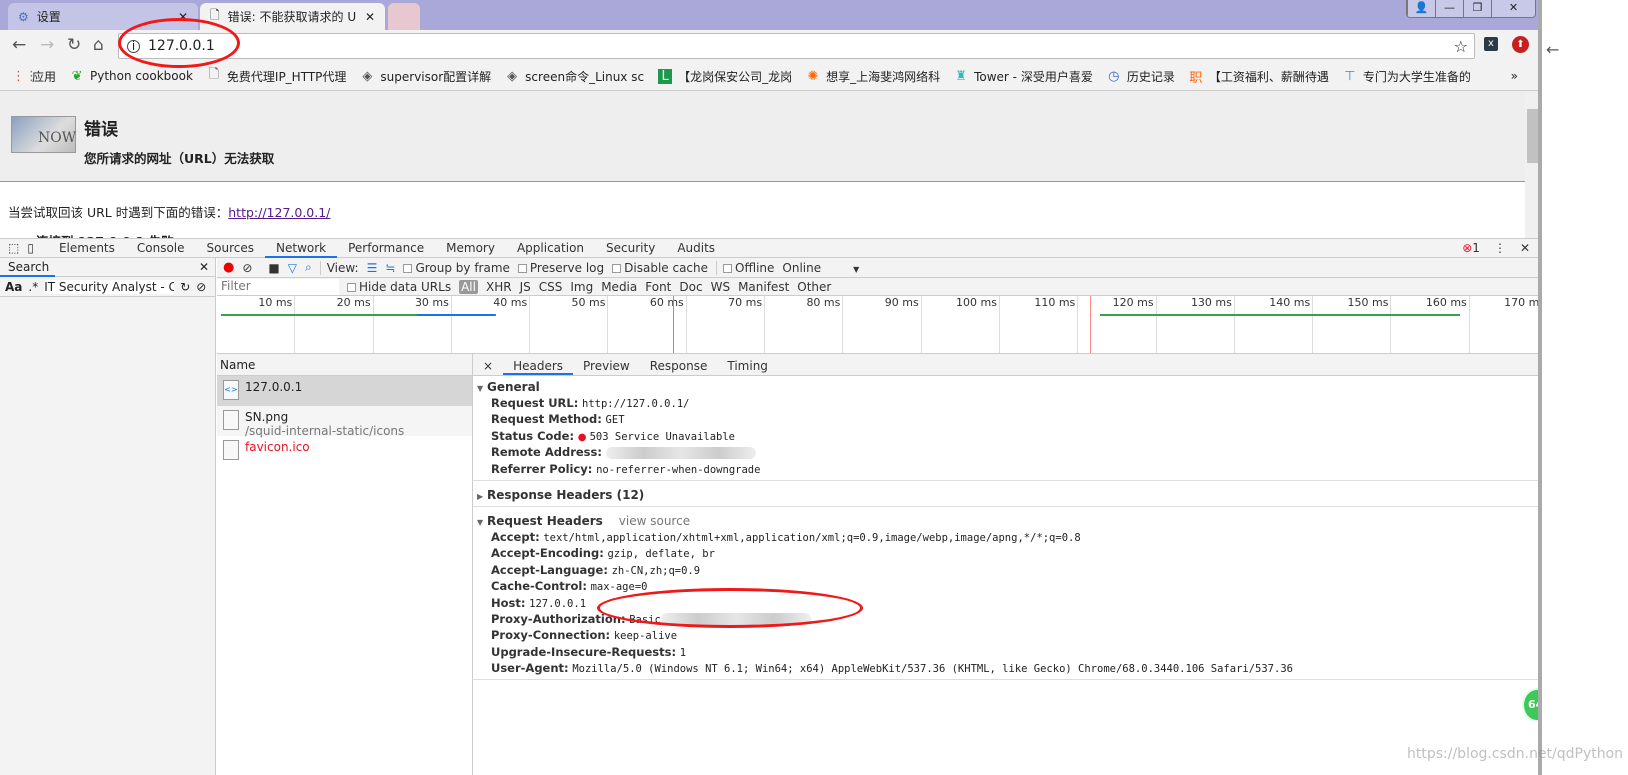  I want to click on home-icon: ⌂, so click(98, 45).